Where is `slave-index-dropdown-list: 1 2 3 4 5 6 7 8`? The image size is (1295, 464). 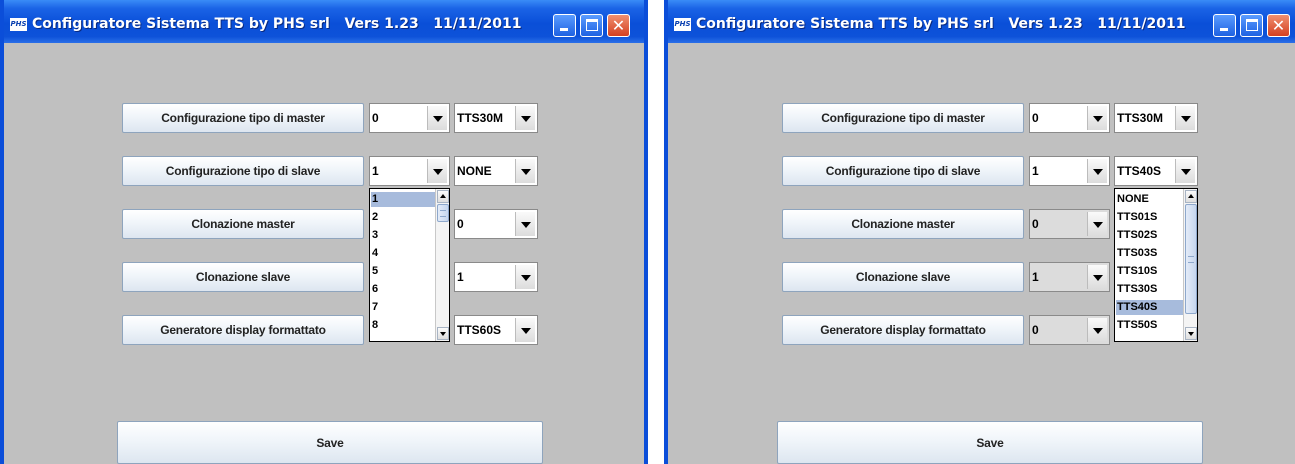 slave-index-dropdown-list: 1 2 3 4 5 6 7 8 is located at coordinates (409, 265).